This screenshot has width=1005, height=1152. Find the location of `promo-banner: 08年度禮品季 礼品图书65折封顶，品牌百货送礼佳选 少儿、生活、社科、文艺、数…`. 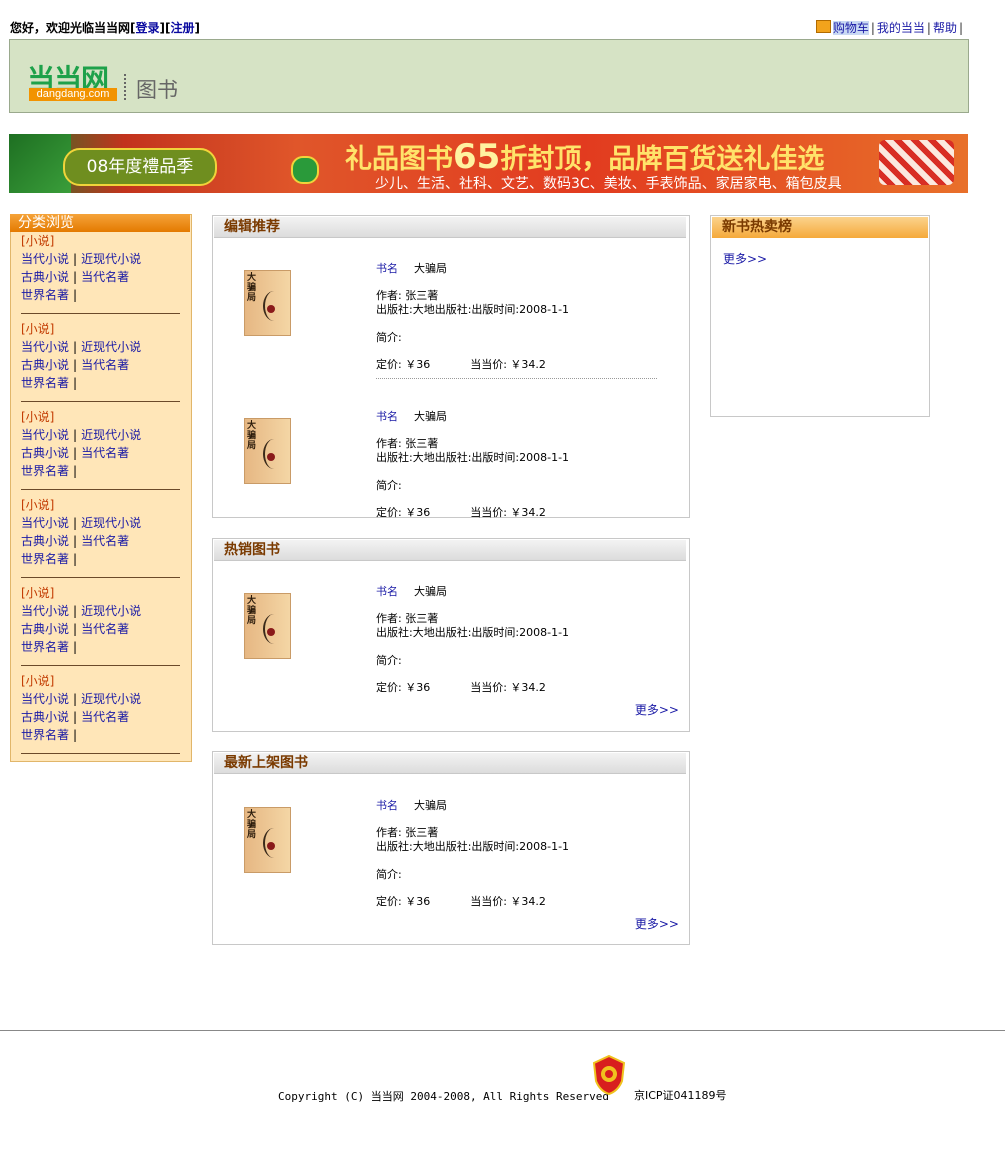

promo-banner: 08年度禮品季 礼品图书65折封顶，品牌百货送礼佳选 少儿、生活、社科、文艺、数… is located at coordinates (488, 163).